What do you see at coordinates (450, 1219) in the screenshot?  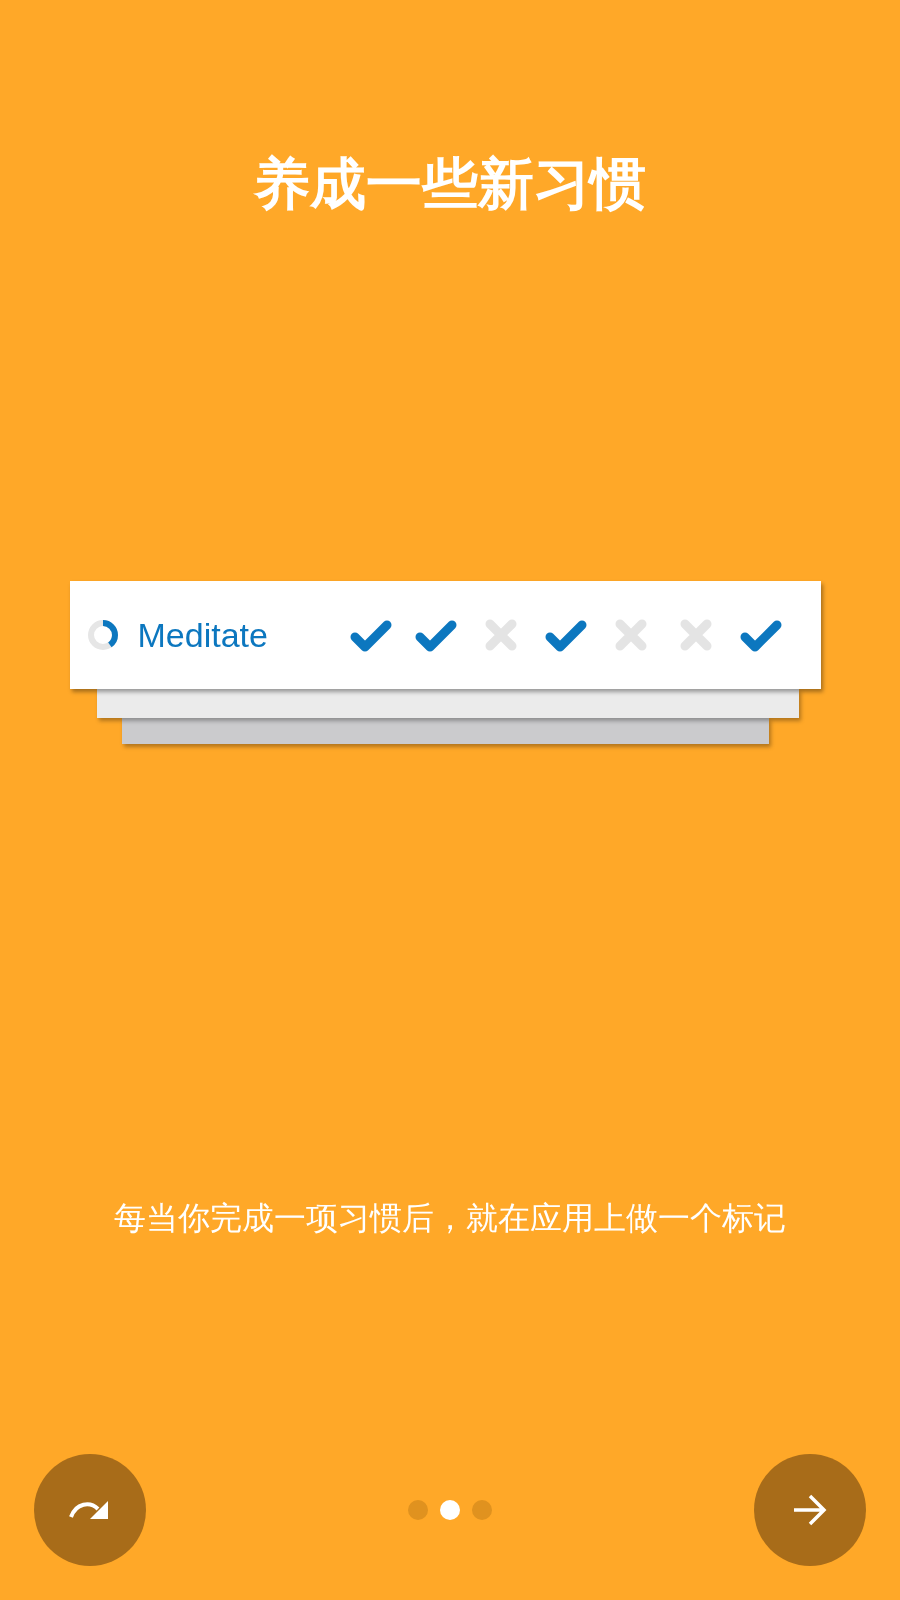 I see `description: 每当你完成一项习惯后，就在应用上做一个标记` at bounding box center [450, 1219].